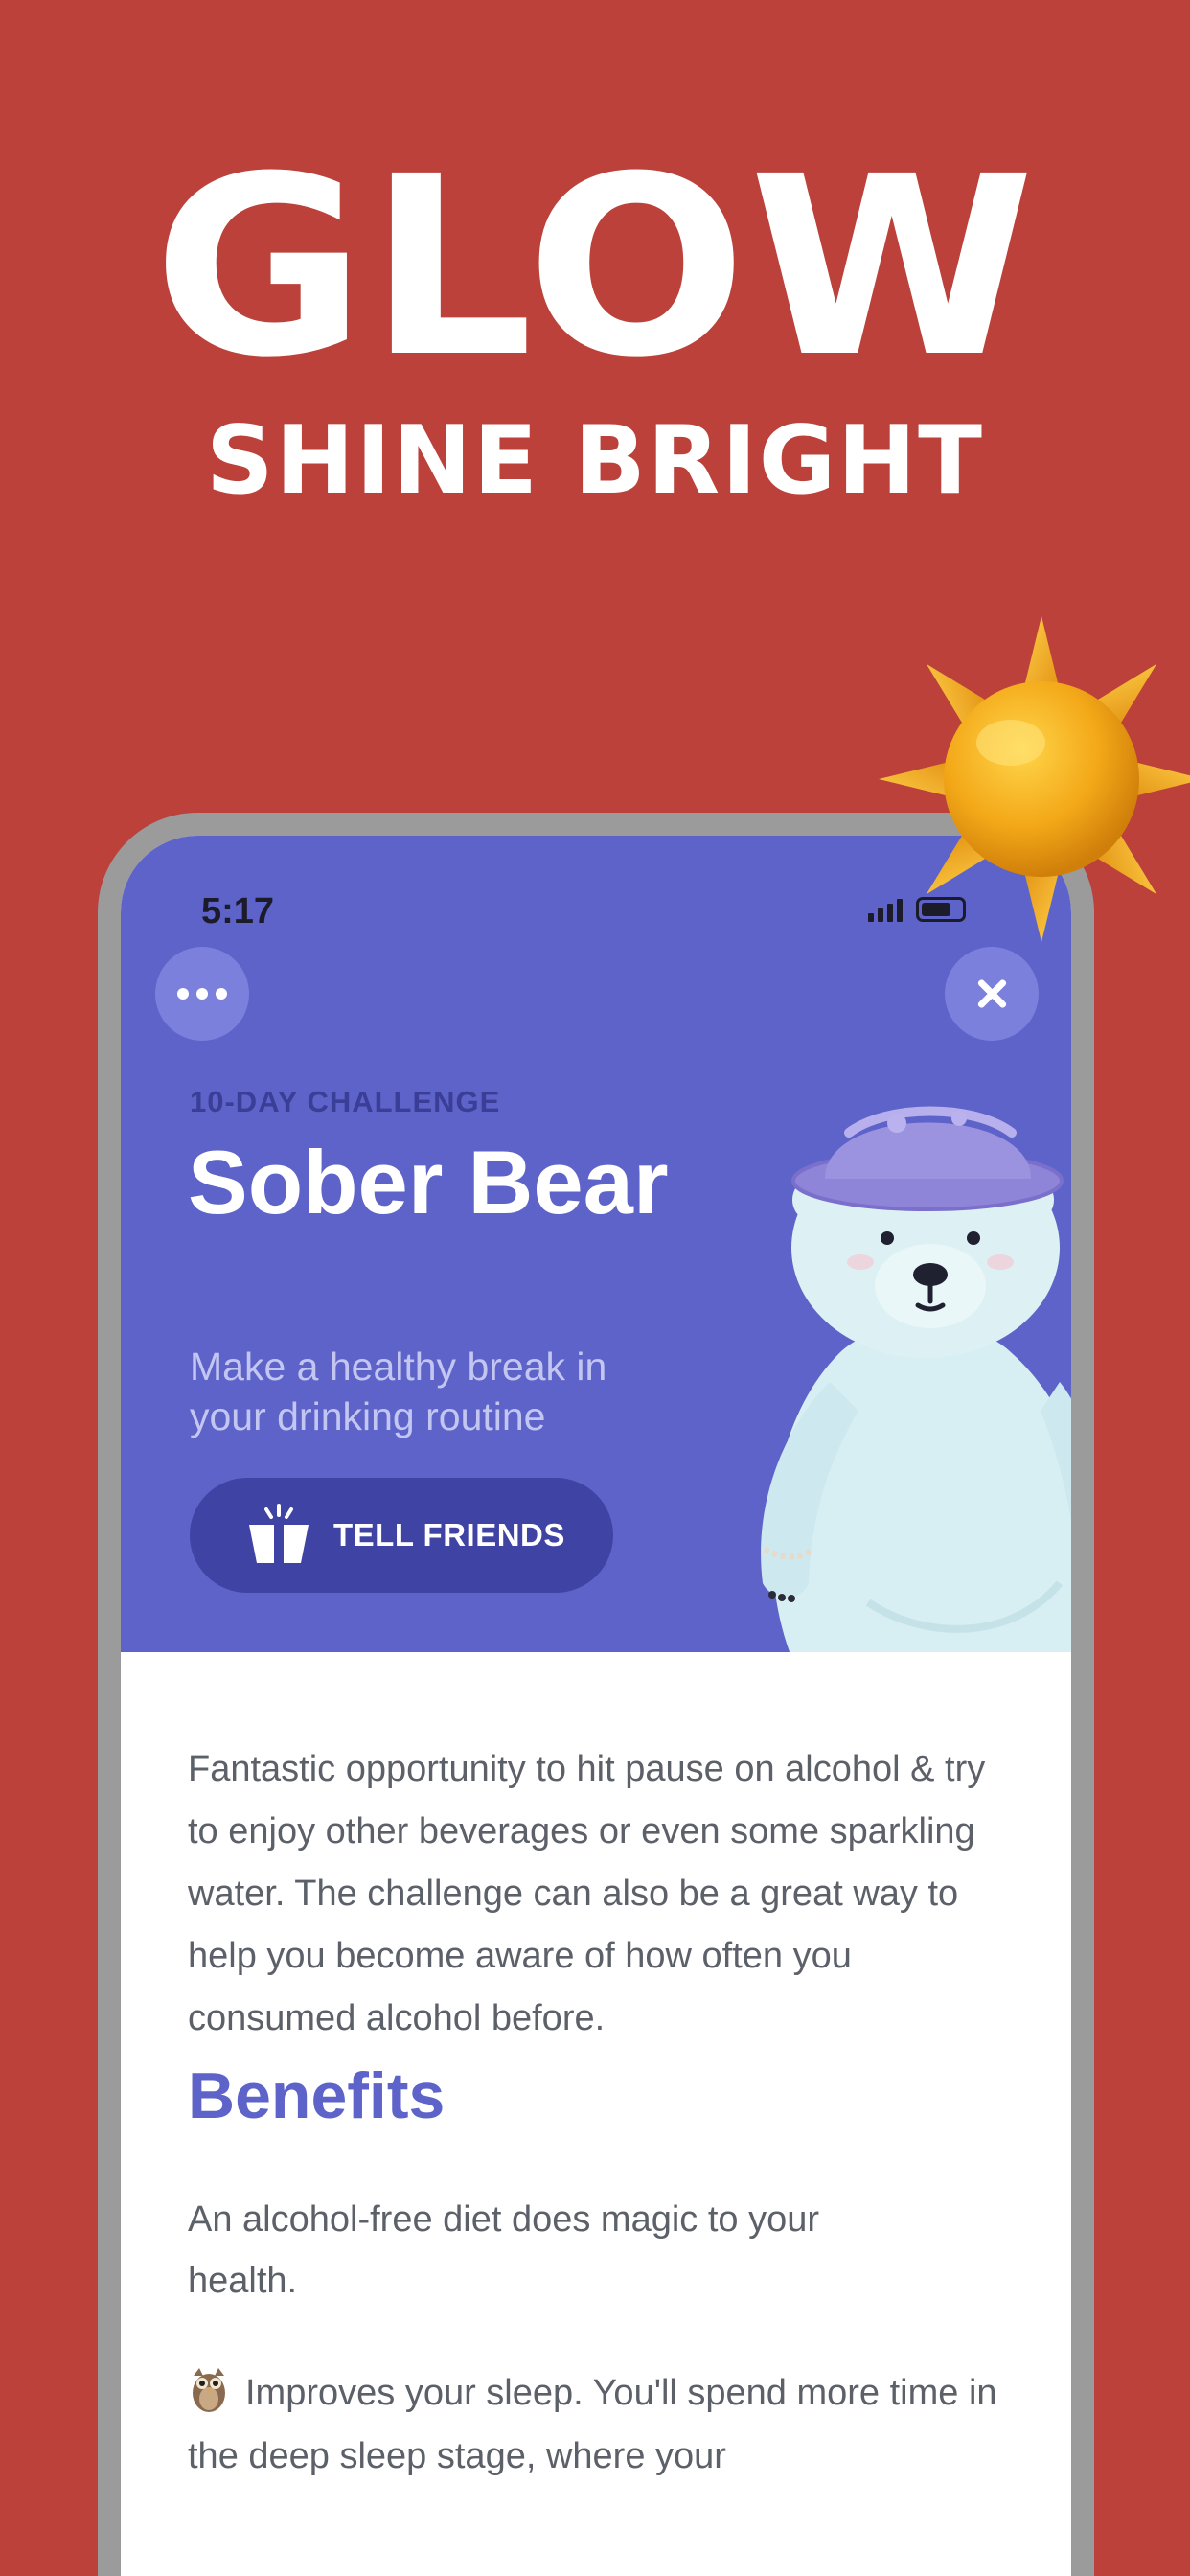 The width and height of the screenshot is (1190, 2576). I want to click on tell-friends-button: TELL FRIENDS, so click(402, 1535).